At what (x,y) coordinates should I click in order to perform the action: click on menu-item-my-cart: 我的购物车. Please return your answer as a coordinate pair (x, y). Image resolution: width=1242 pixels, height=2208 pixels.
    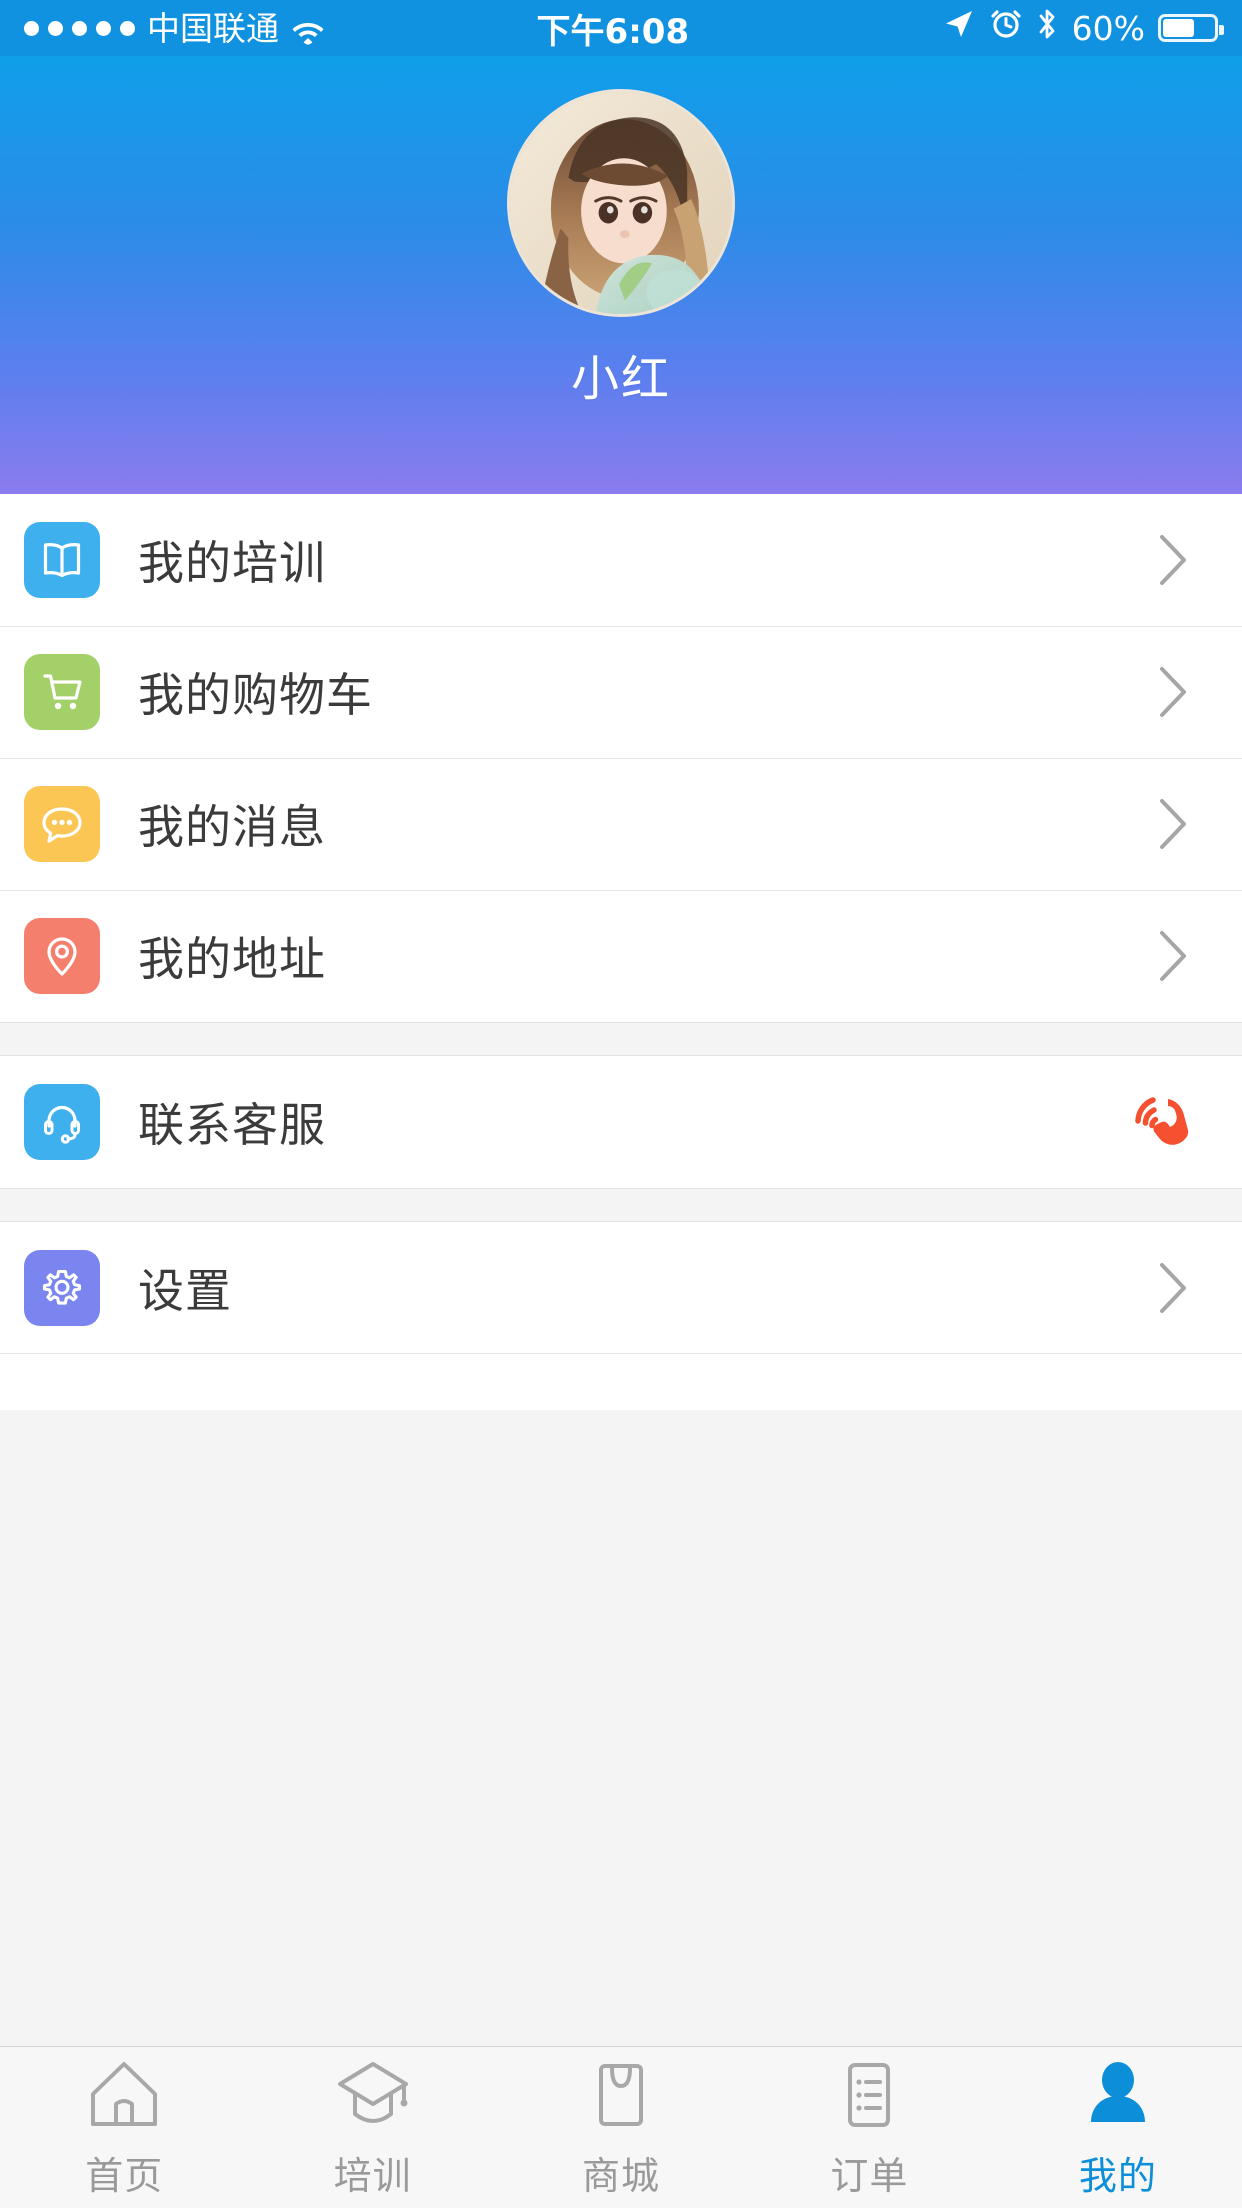
    Looking at the image, I should click on (621, 692).